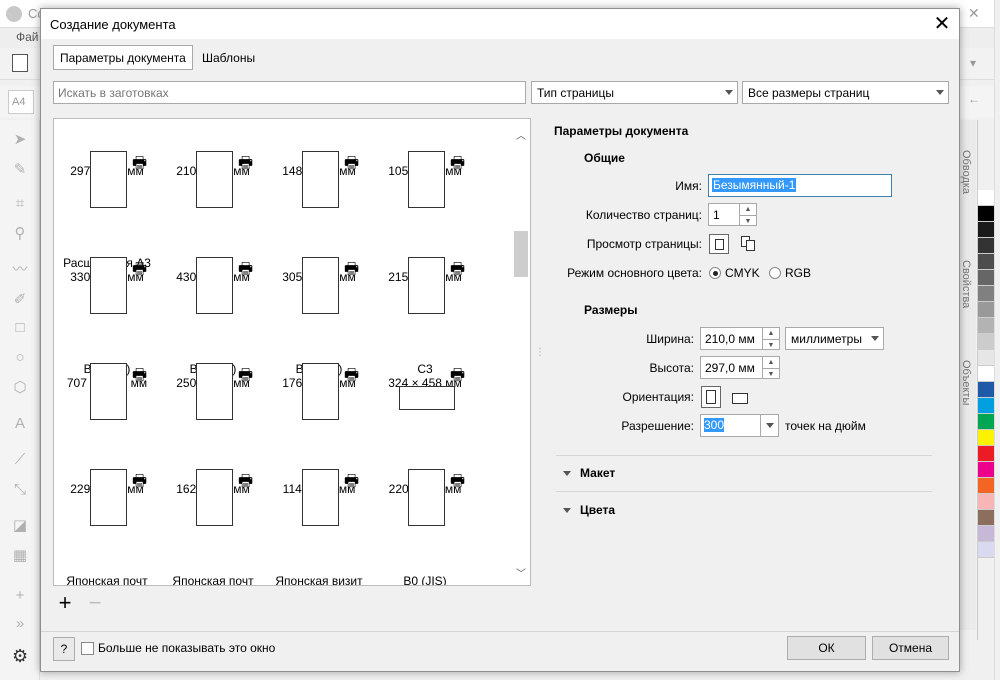  Describe the element at coordinates (246, 375) in the screenshot. I see `printer-icon: 🖶` at that location.